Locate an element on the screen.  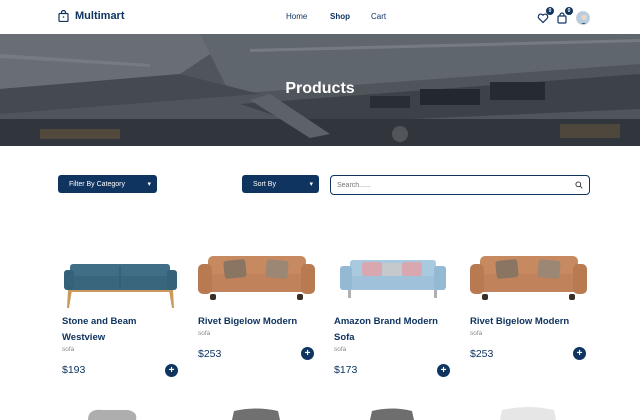
shopping-bag-icon is located at coordinates (63, 16).